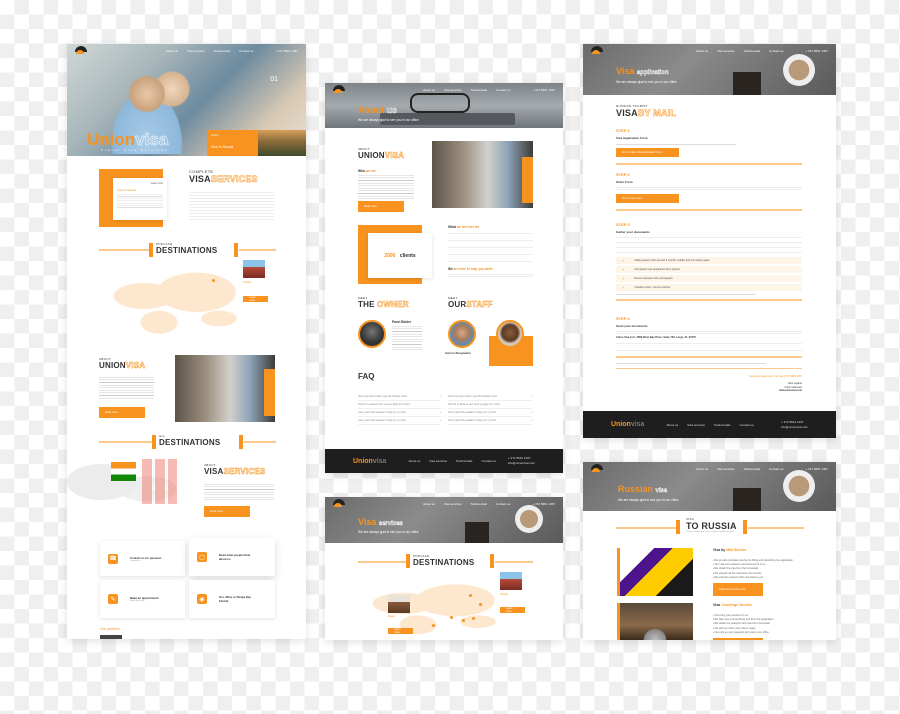  I want to click on staff-avatar, so click(462, 334).